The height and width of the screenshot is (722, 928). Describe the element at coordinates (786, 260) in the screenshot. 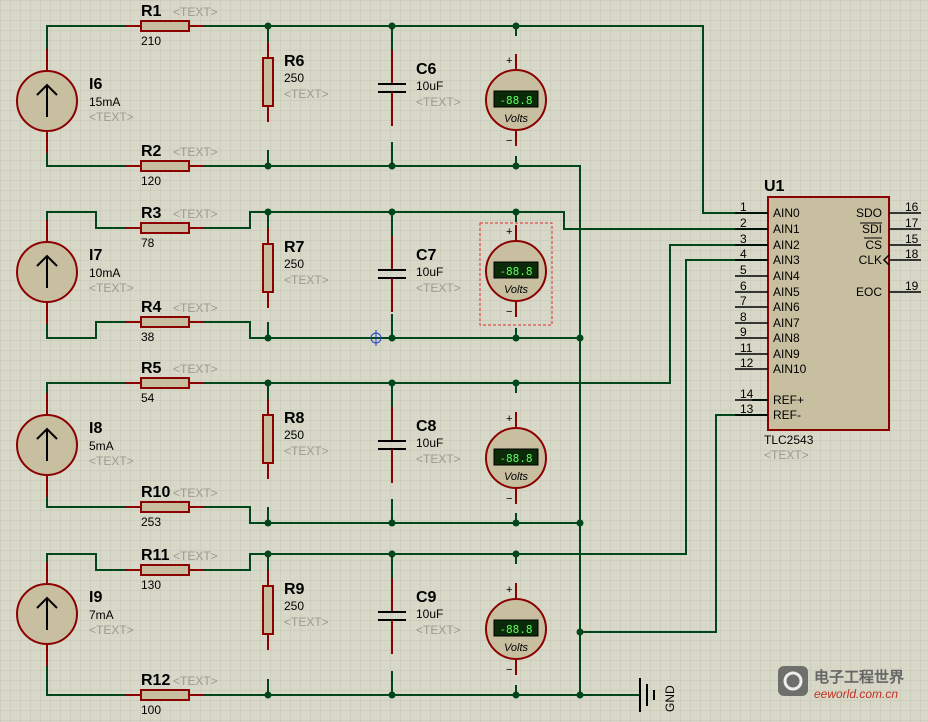

I see `pin-name: AIN3` at that location.